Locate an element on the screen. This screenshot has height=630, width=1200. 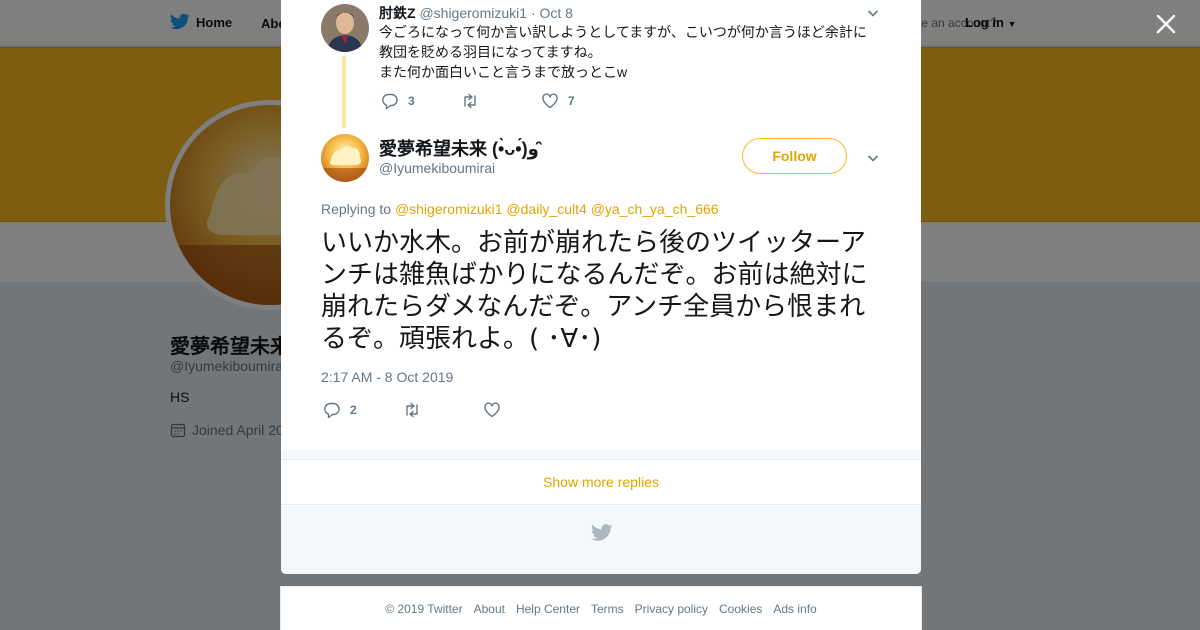
footer-link-privacy: Privacy policy is located at coordinates (671, 609).